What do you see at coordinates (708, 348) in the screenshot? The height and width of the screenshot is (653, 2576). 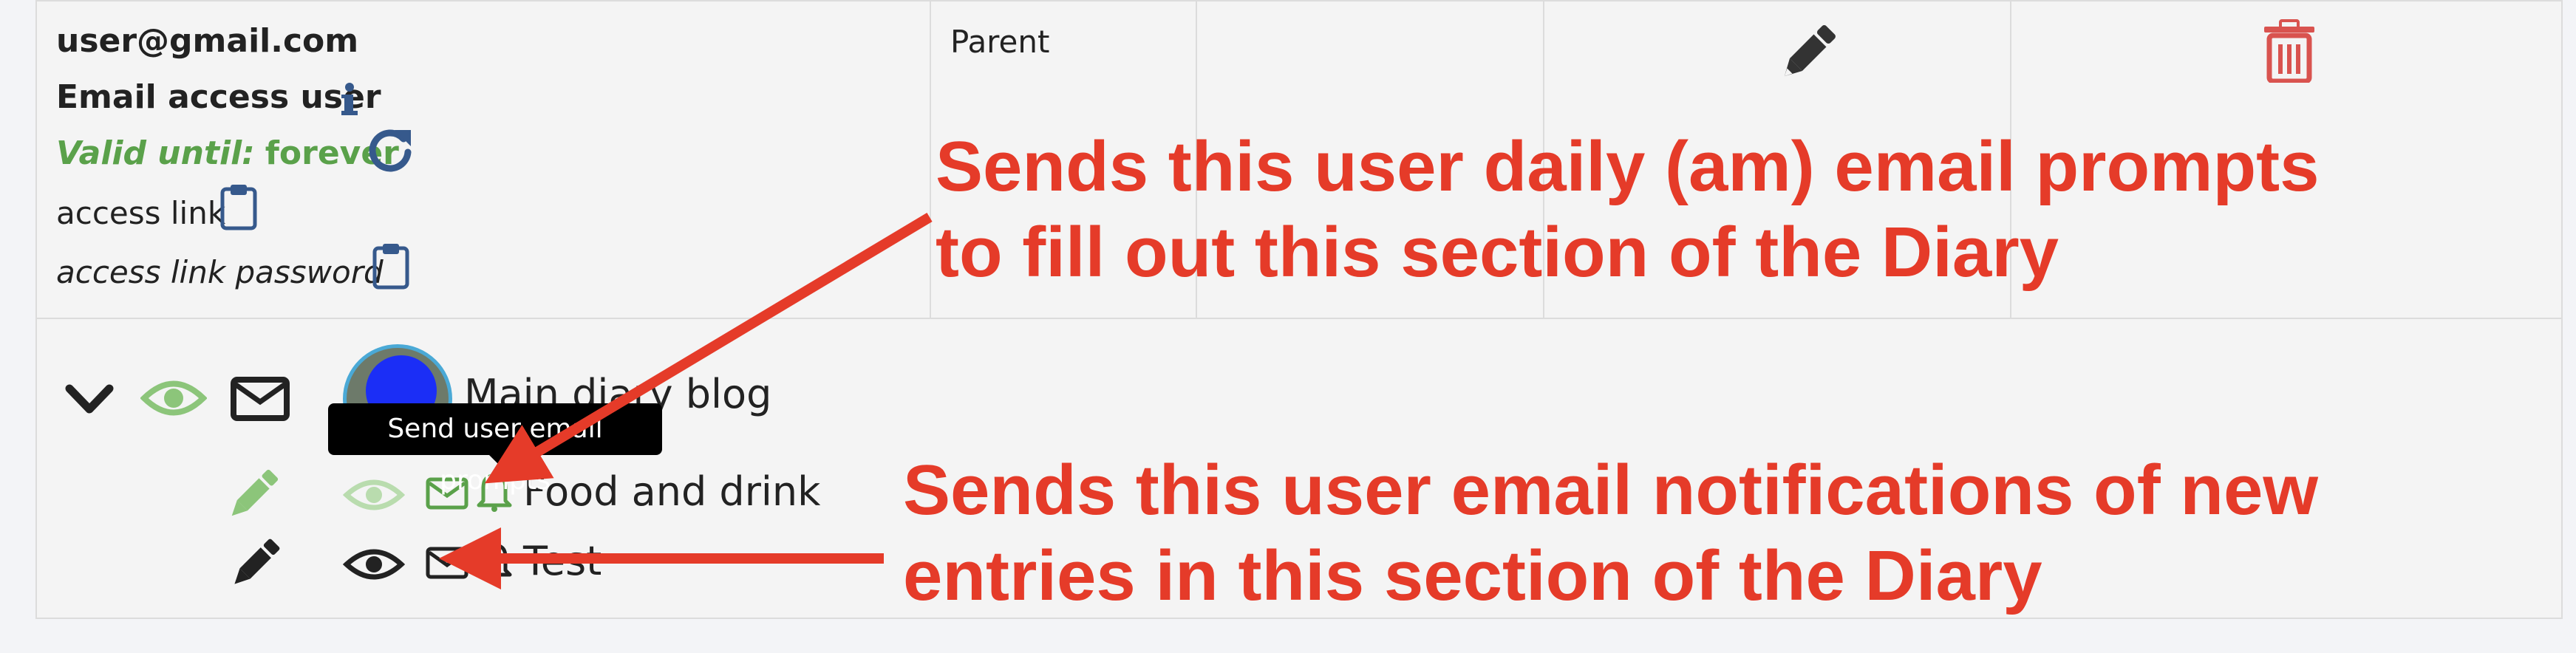 I see `arrow-to-bell-icon` at bounding box center [708, 348].